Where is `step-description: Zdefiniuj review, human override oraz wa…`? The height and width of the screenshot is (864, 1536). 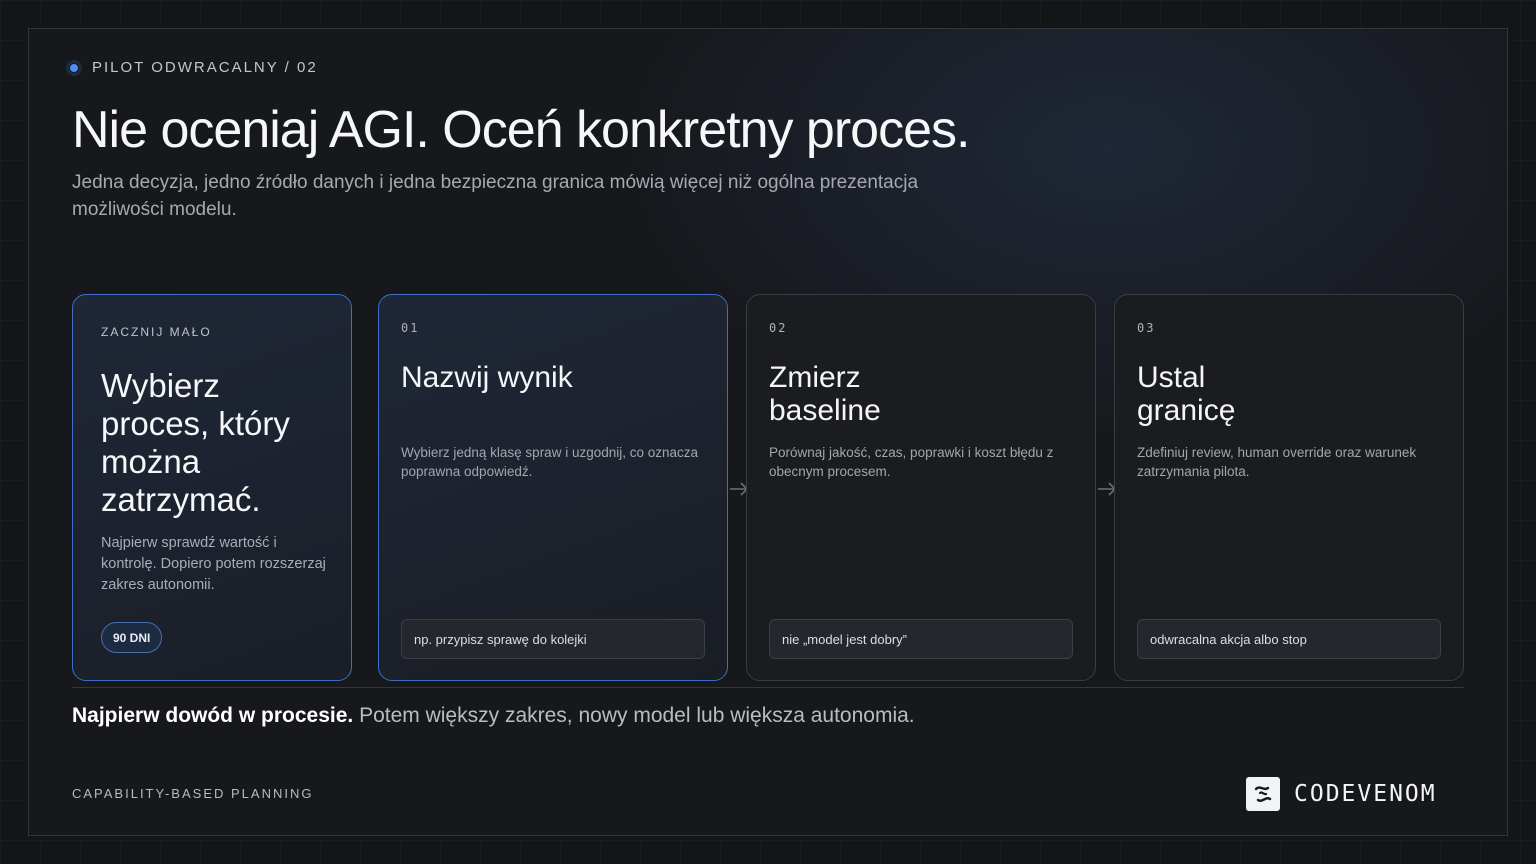
step-description: Zdefiniuj review, human override oraz wa… is located at coordinates (1277, 462).